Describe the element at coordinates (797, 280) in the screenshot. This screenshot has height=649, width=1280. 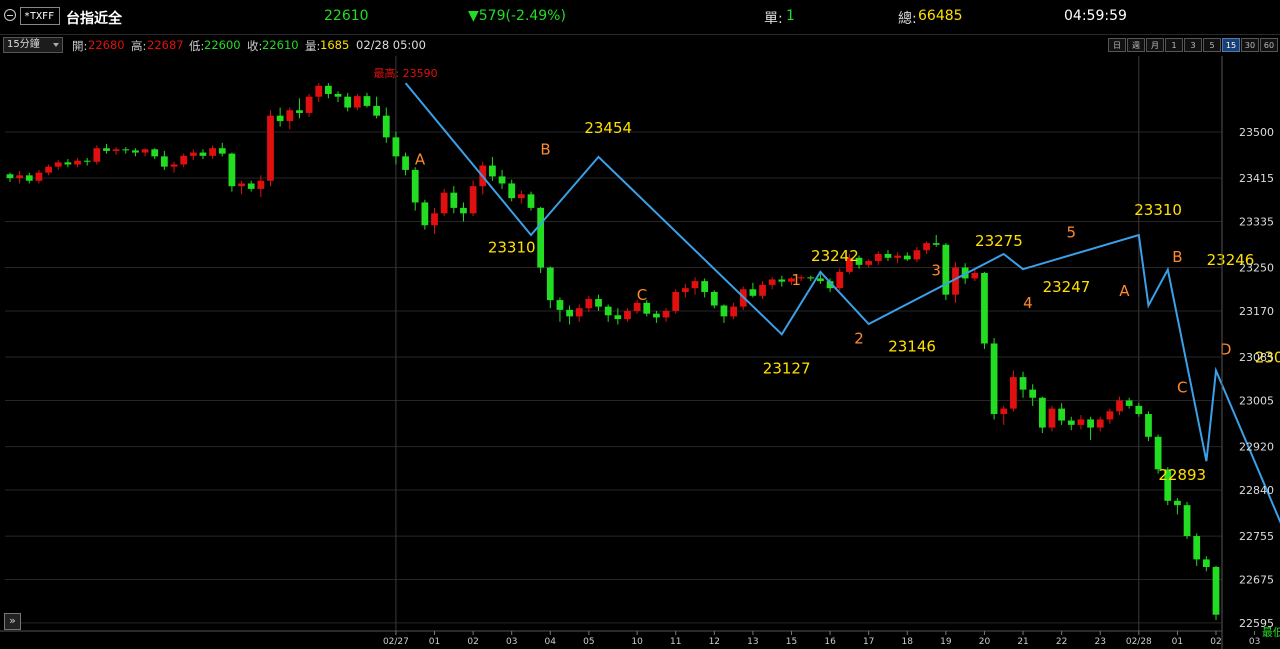
I see `wave-annotation: 1` at that location.